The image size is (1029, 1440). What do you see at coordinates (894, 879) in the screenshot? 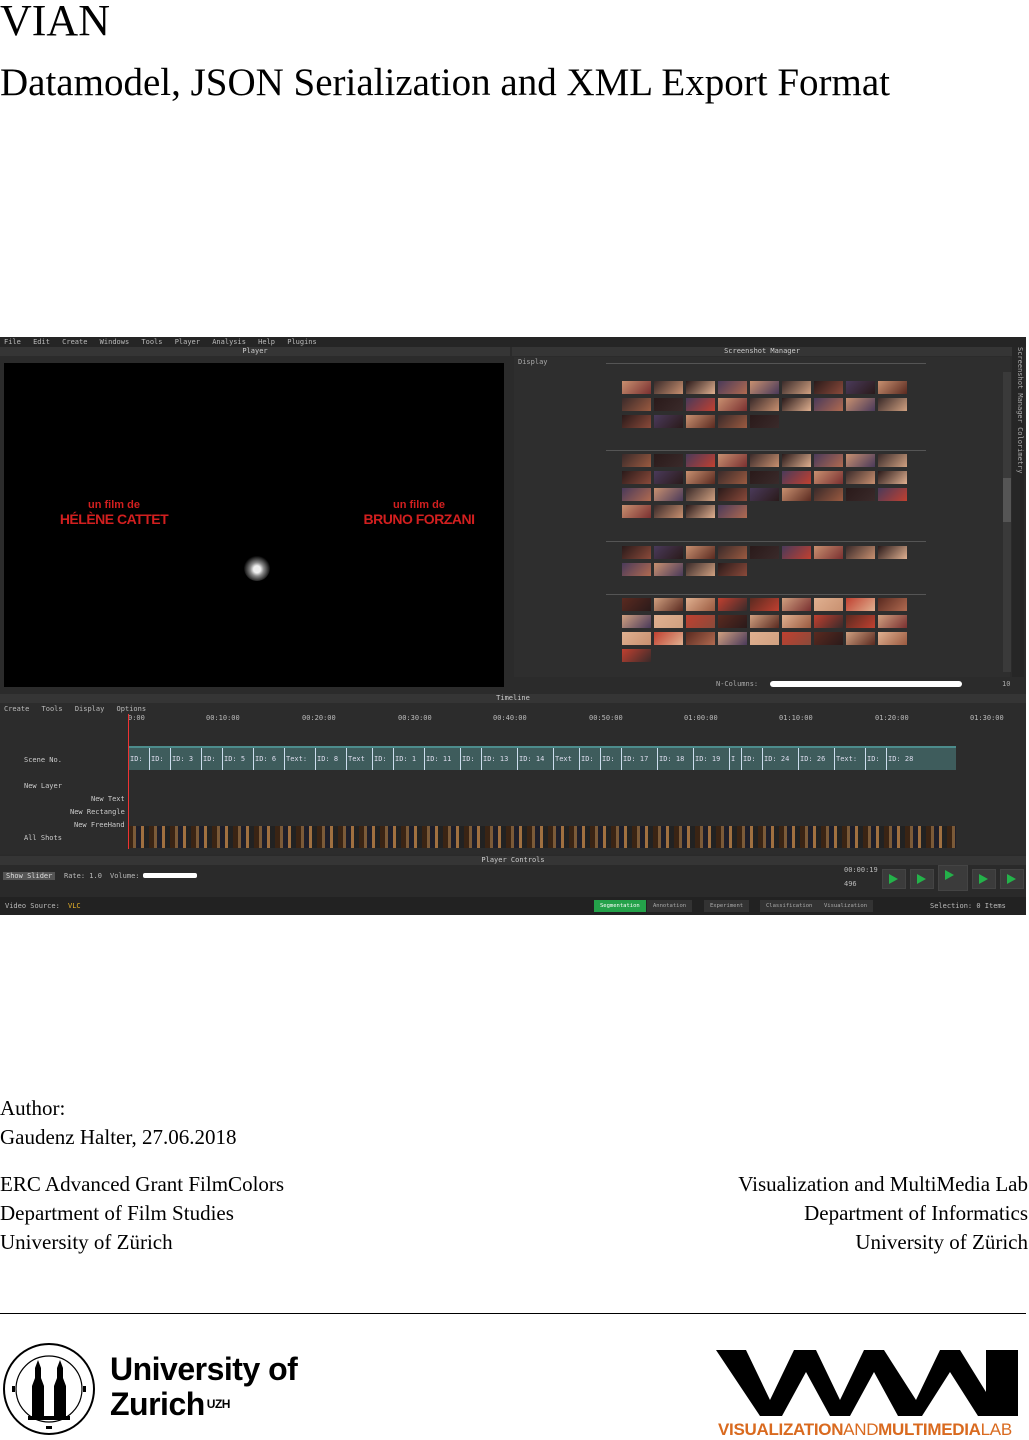
I see `prev-segment-button` at bounding box center [894, 879].